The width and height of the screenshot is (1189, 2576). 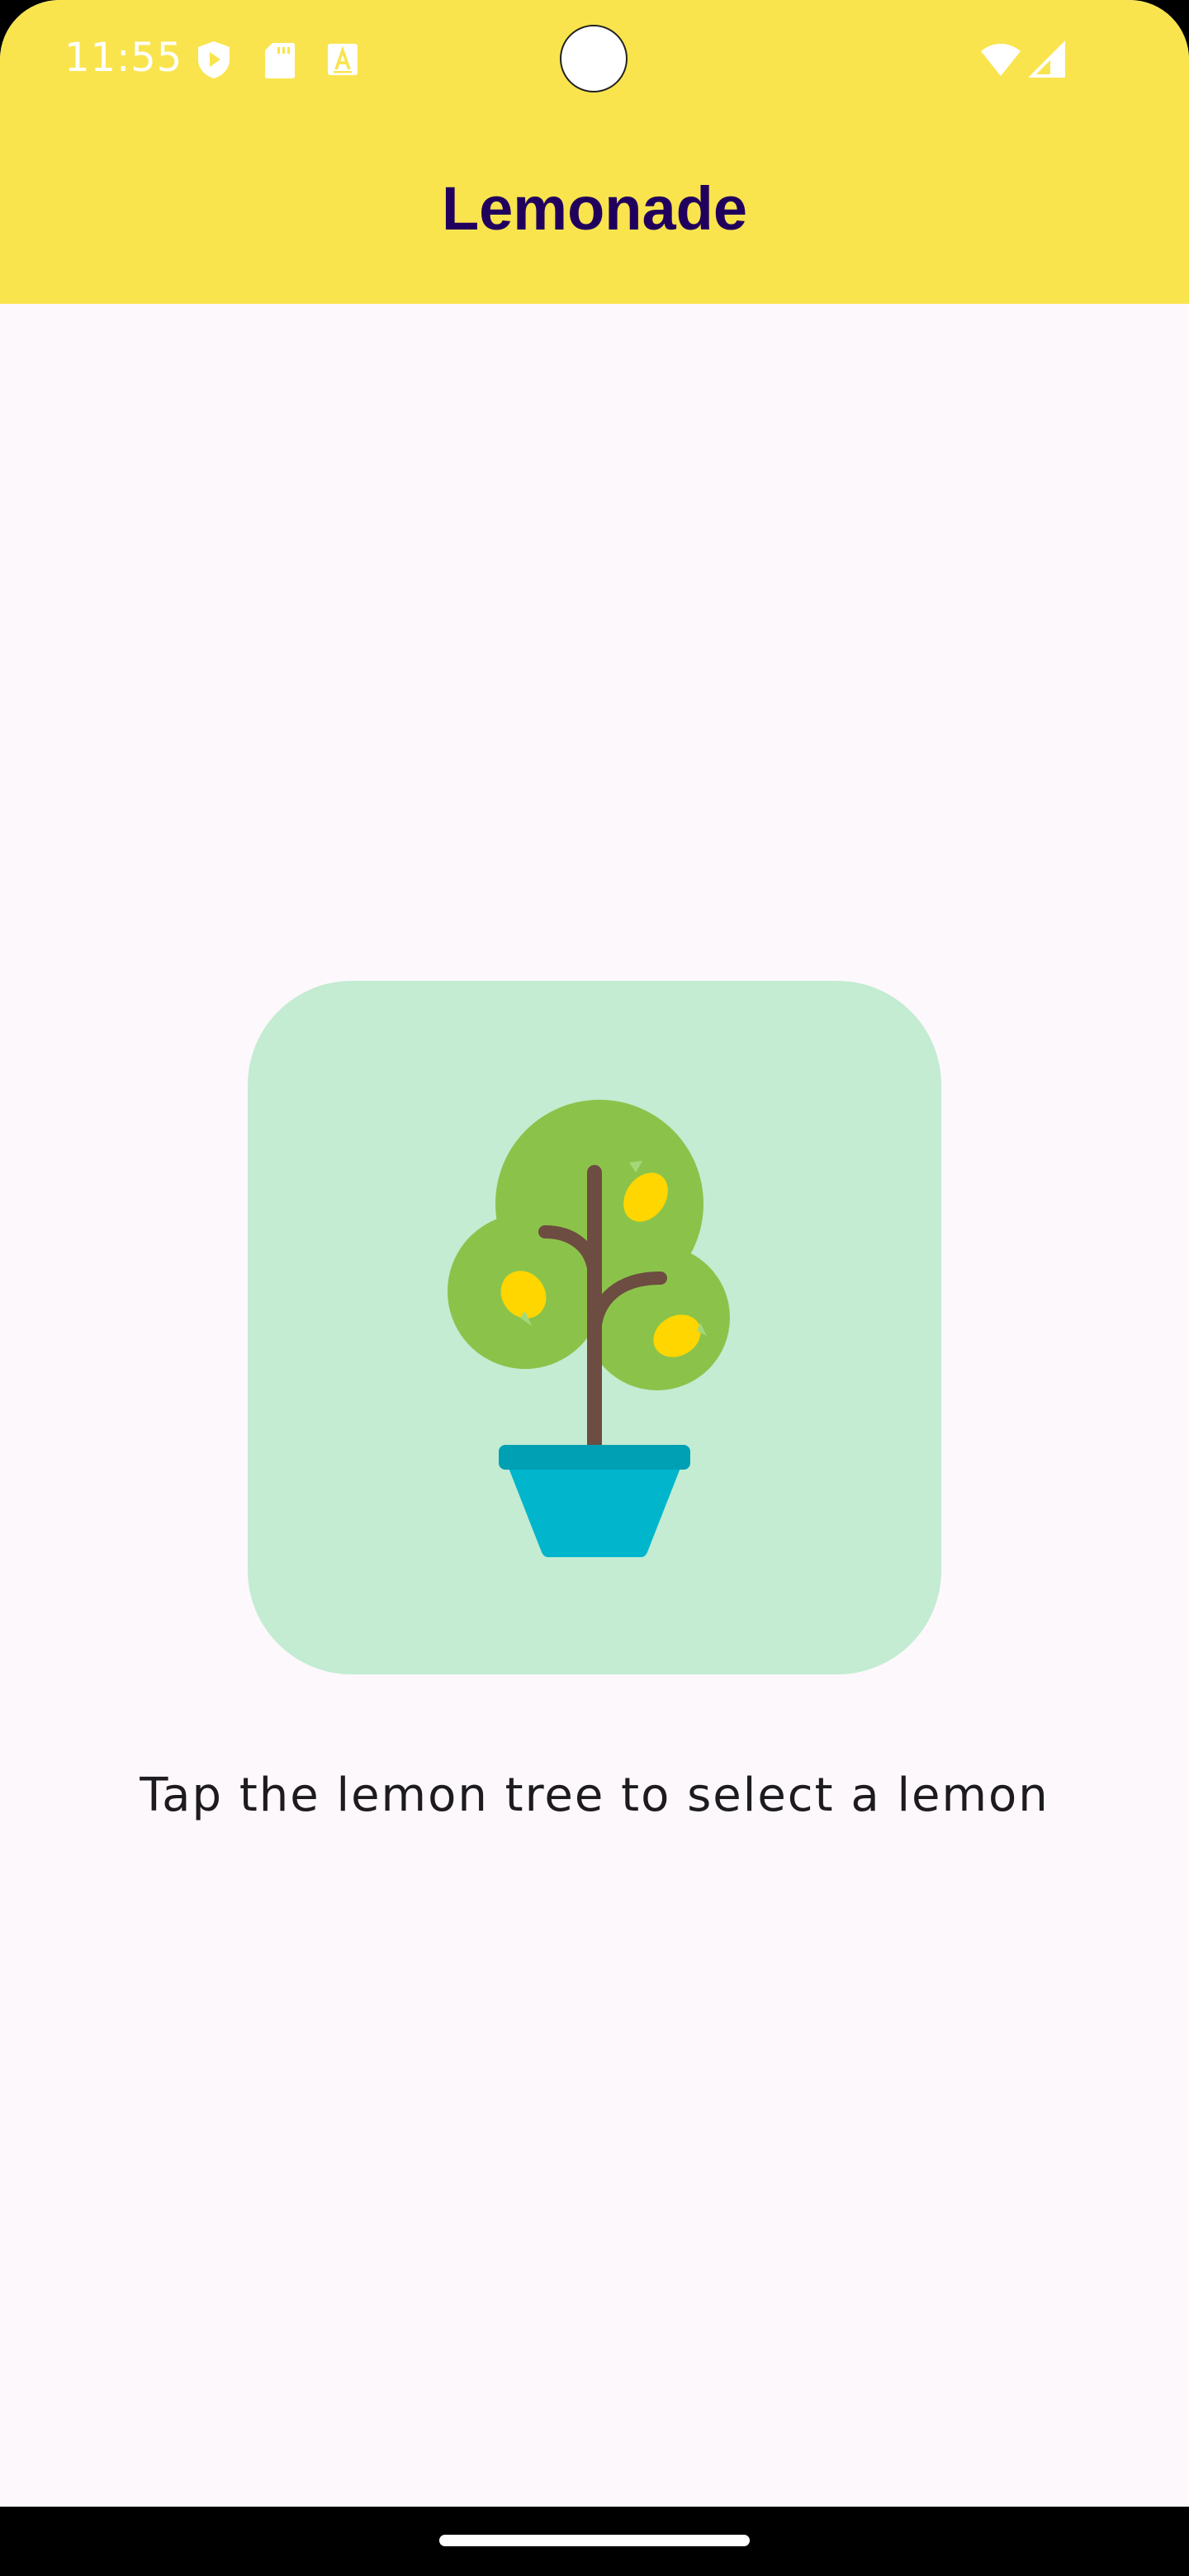 What do you see at coordinates (594, 1795) in the screenshot?
I see `instruction-text: Tap the lemon tree to select a lemon` at bounding box center [594, 1795].